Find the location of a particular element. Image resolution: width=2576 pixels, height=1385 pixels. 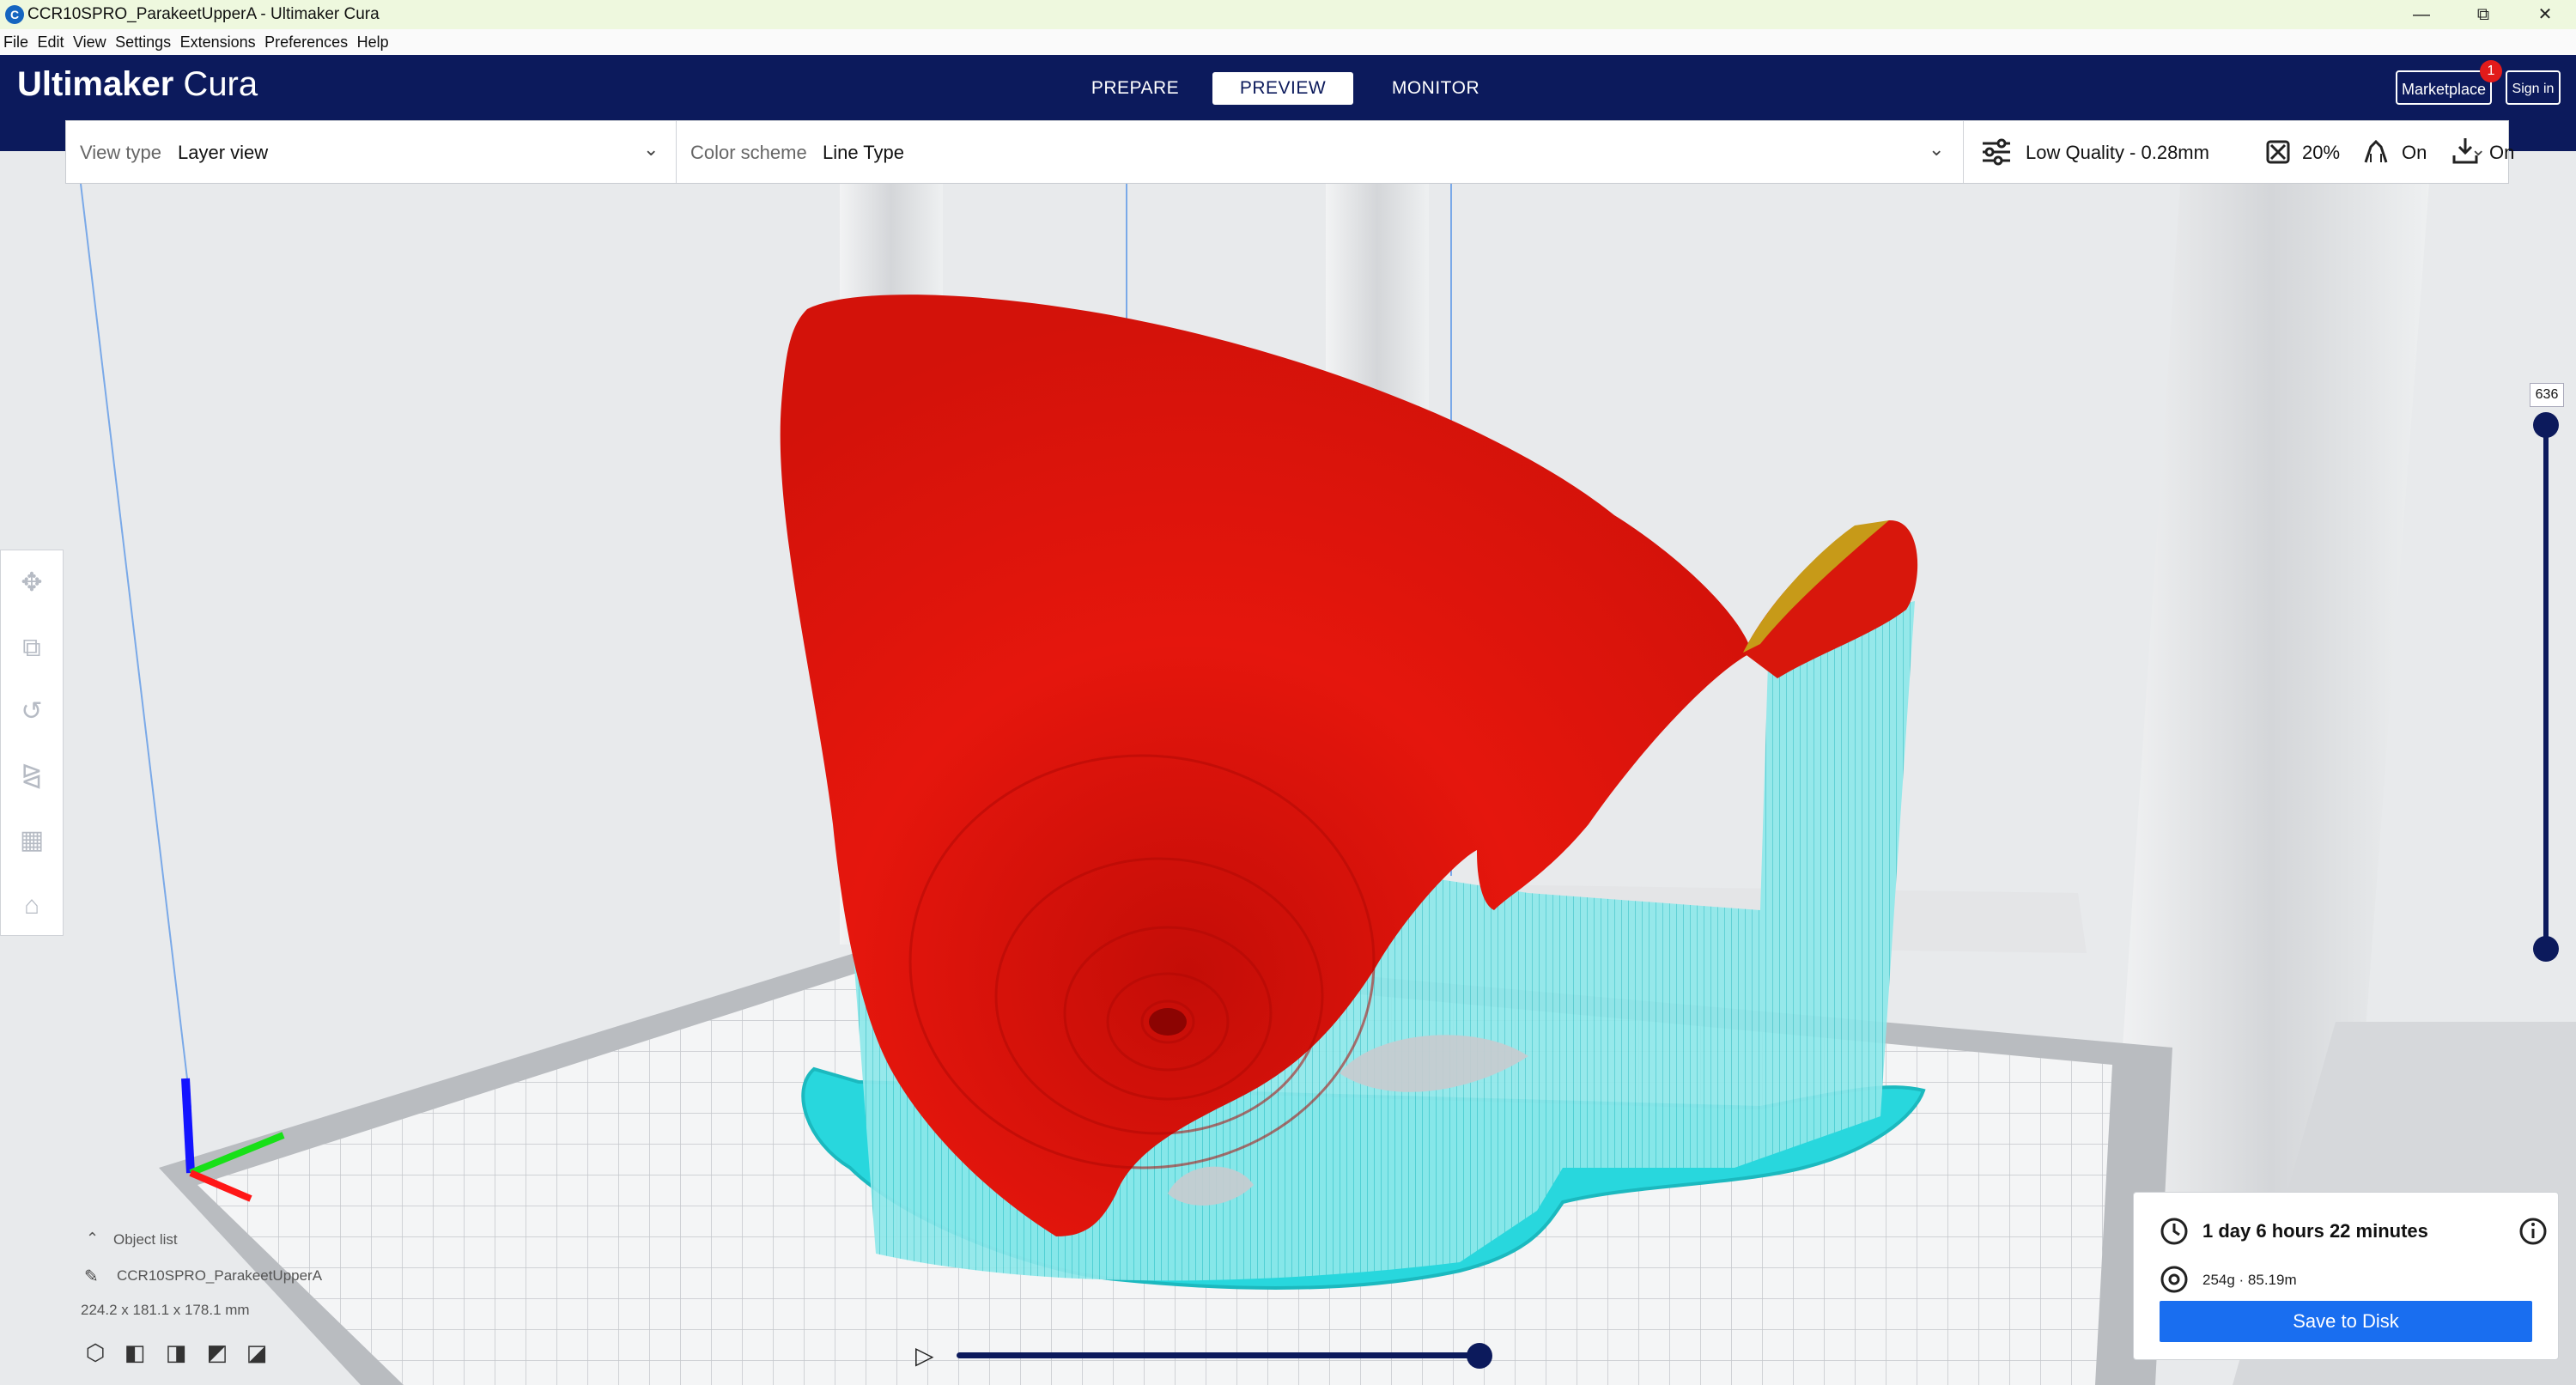

clock-icon is located at coordinates (2174, 1231).